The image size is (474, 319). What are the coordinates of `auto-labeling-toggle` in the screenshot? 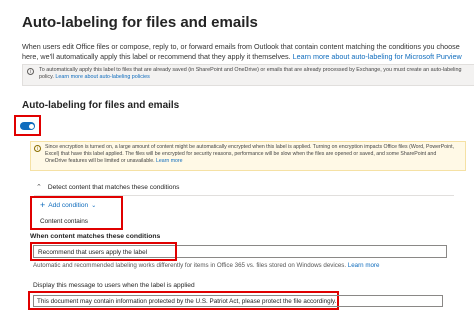 It's located at (27, 126).